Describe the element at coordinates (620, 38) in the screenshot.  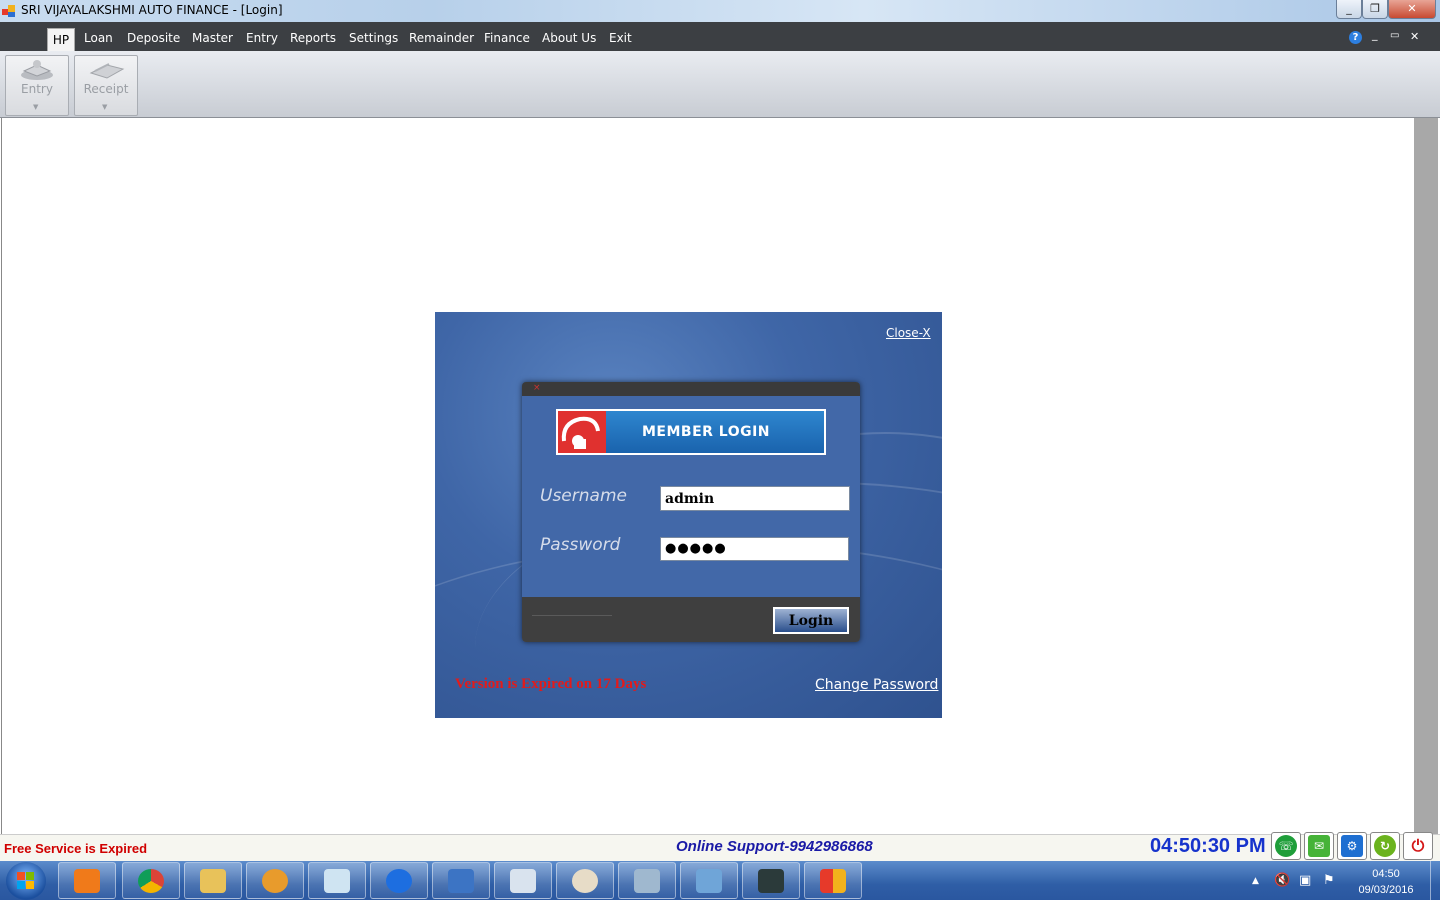
I see `menu-exit: Exit` at that location.